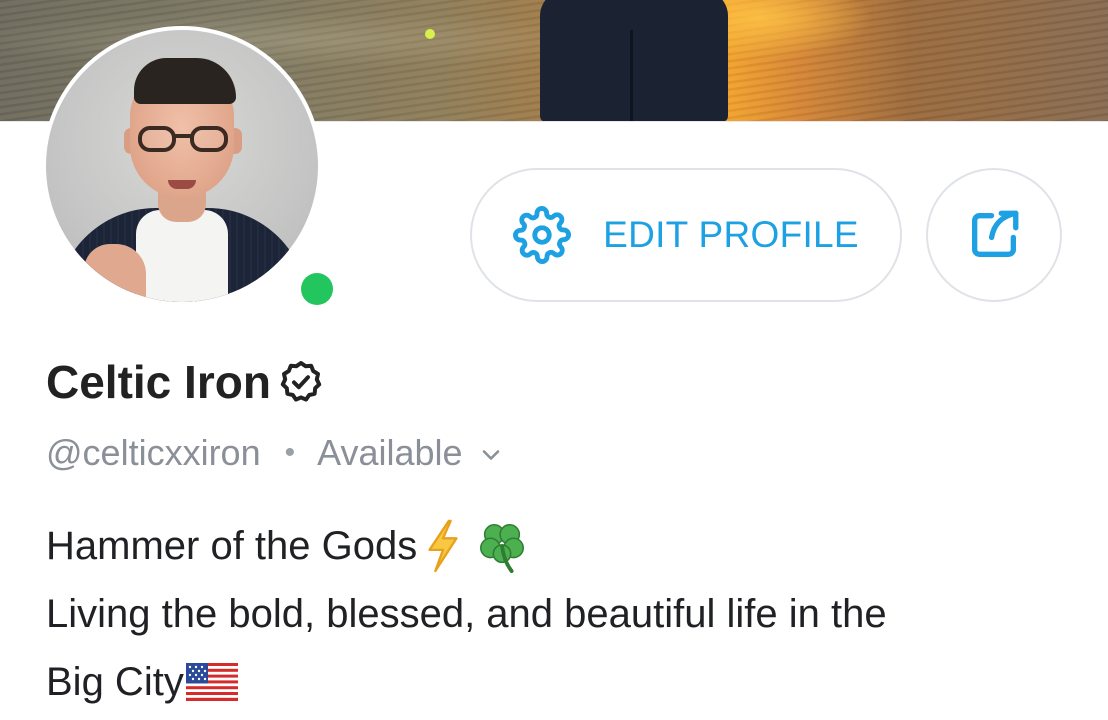  What do you see at coordinates (490, 455) in the screenshot?
I see `chevron-down-icon` at bounding box center [490, 455].